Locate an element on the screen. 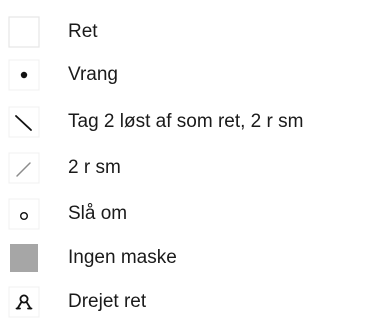 The image size is (373, 334). legend-item-2-r-sm: 2 r sm is located at coordinates (186, 170).